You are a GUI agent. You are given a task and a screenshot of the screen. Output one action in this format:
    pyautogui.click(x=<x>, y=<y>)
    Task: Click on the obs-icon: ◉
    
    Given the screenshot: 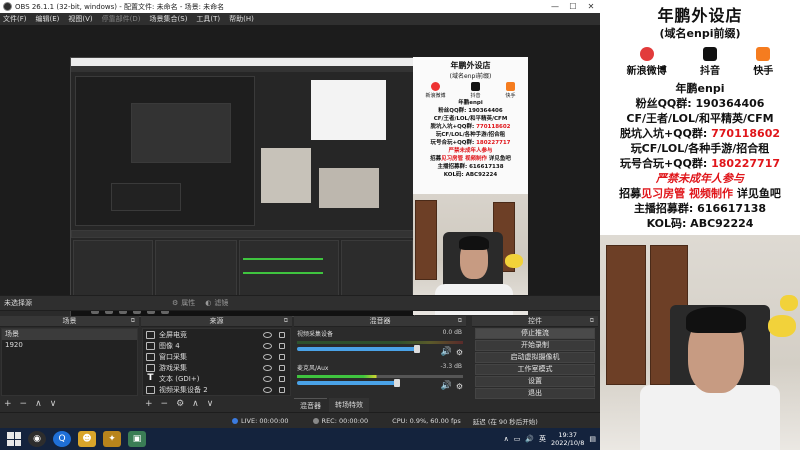 What is the action you would take?
    pyautogui.click(x=37, y=439)
    